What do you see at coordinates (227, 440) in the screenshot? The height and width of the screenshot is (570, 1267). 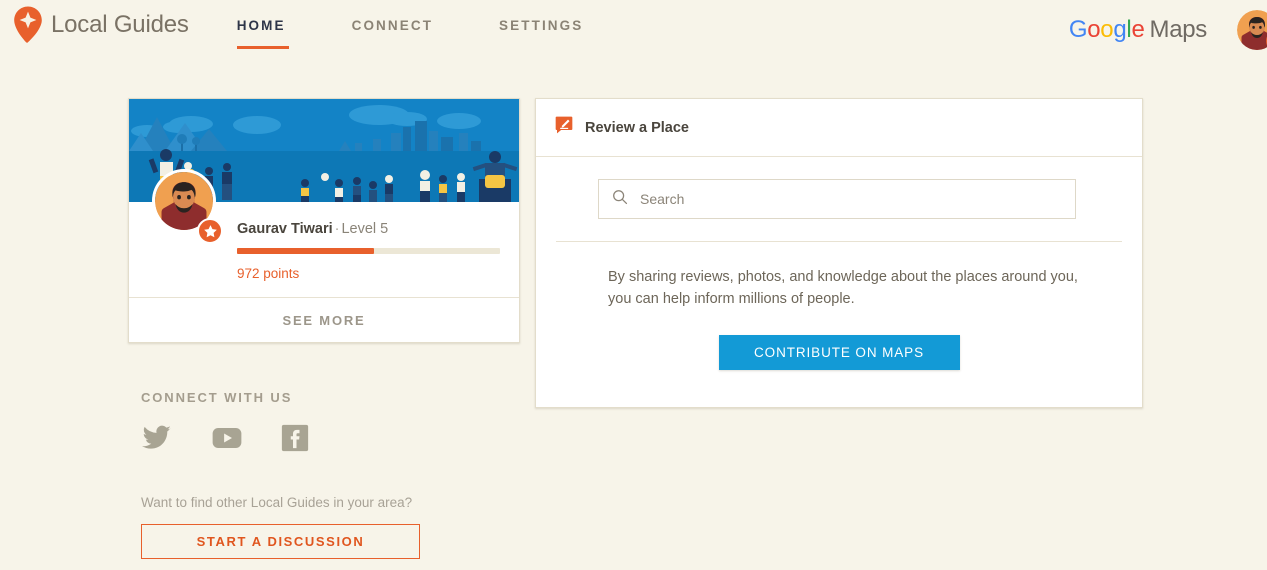 I see `youtube-icon` at bounding box center [227, 440].